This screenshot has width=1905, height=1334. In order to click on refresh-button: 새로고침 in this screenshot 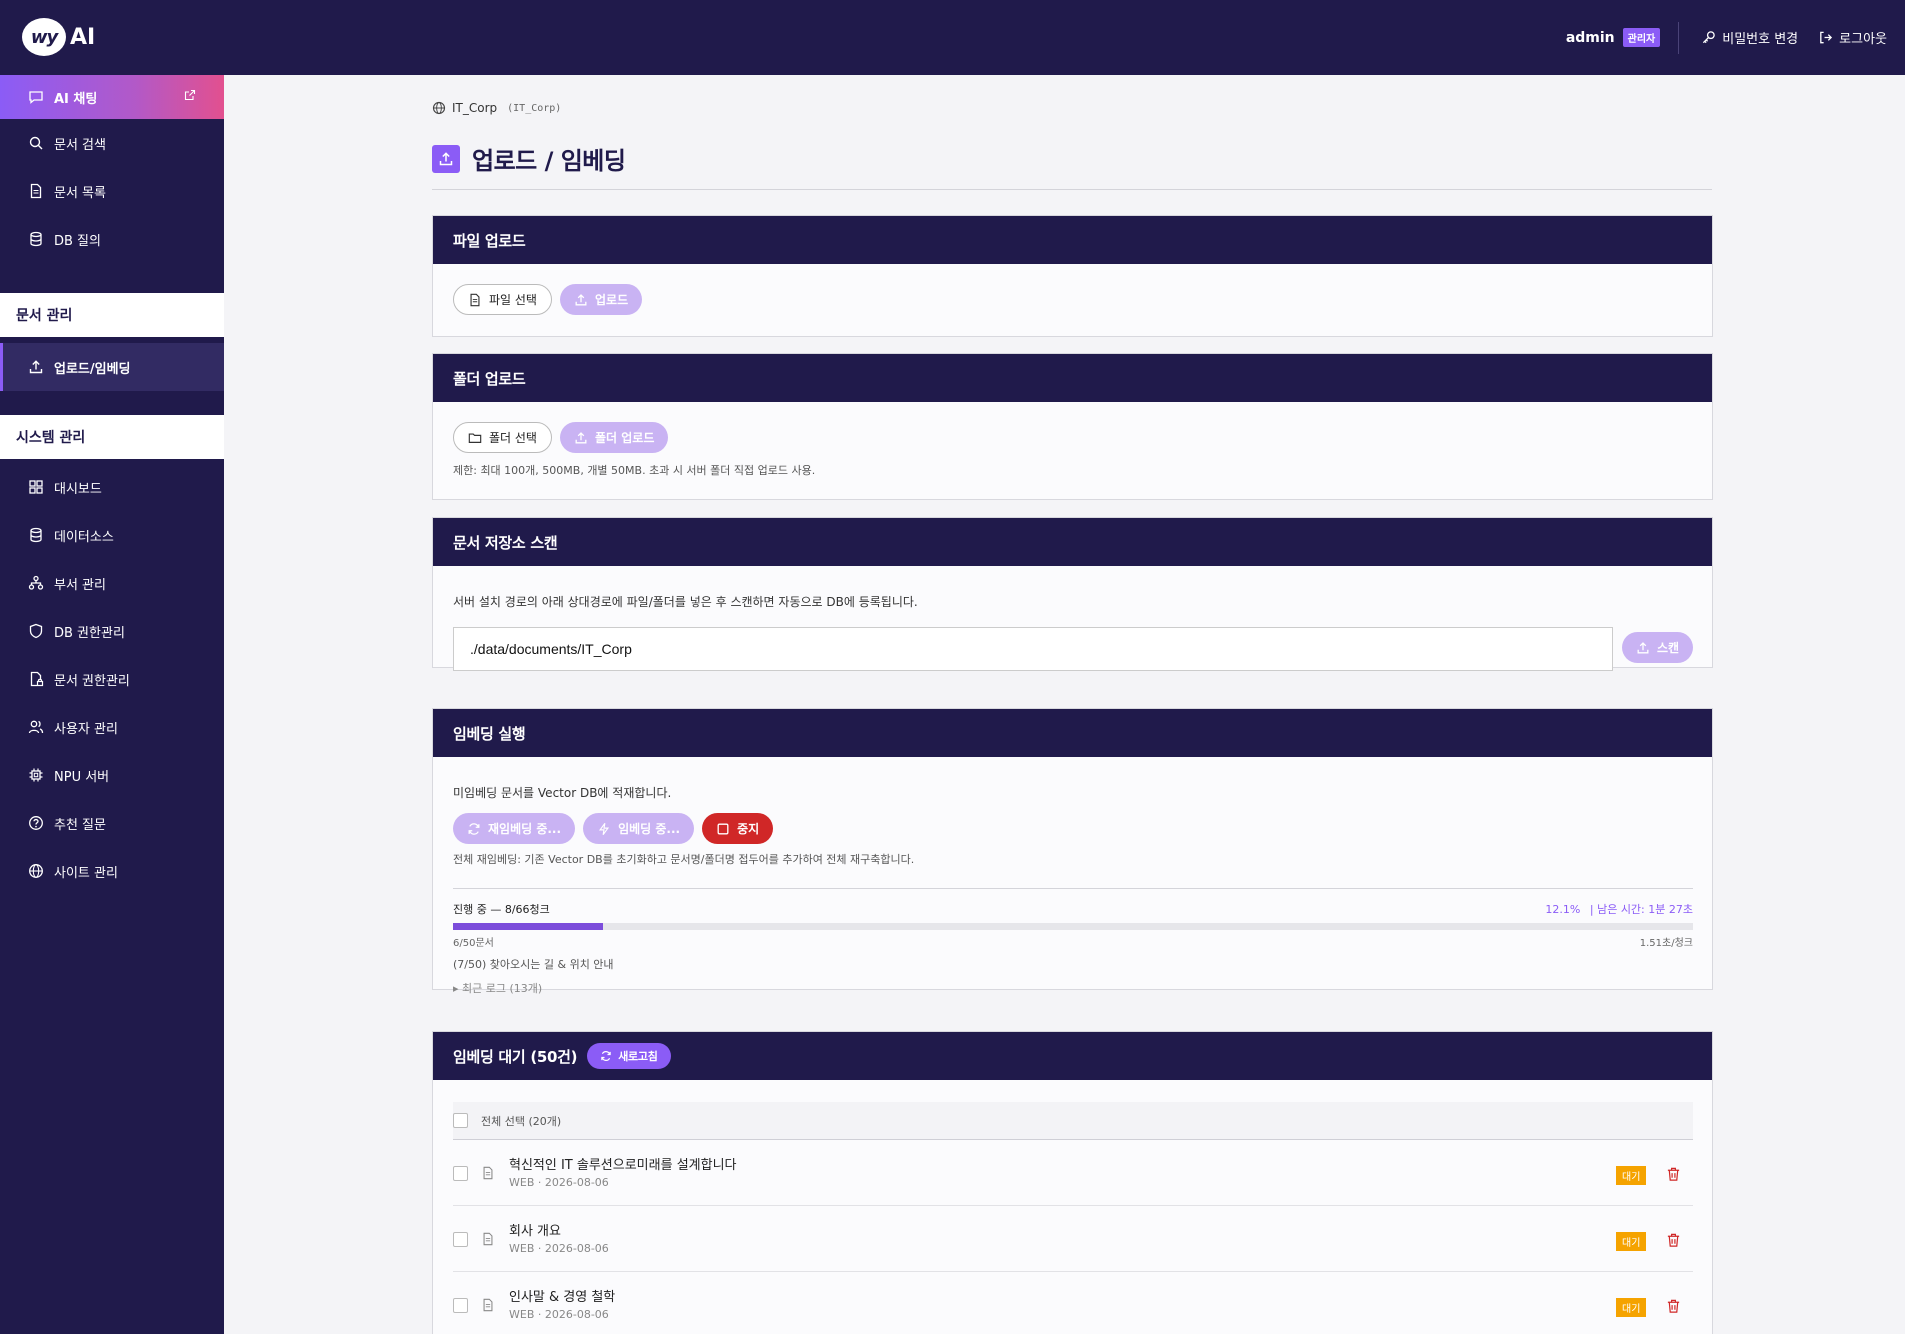, I will do `click(629, 1056)`.